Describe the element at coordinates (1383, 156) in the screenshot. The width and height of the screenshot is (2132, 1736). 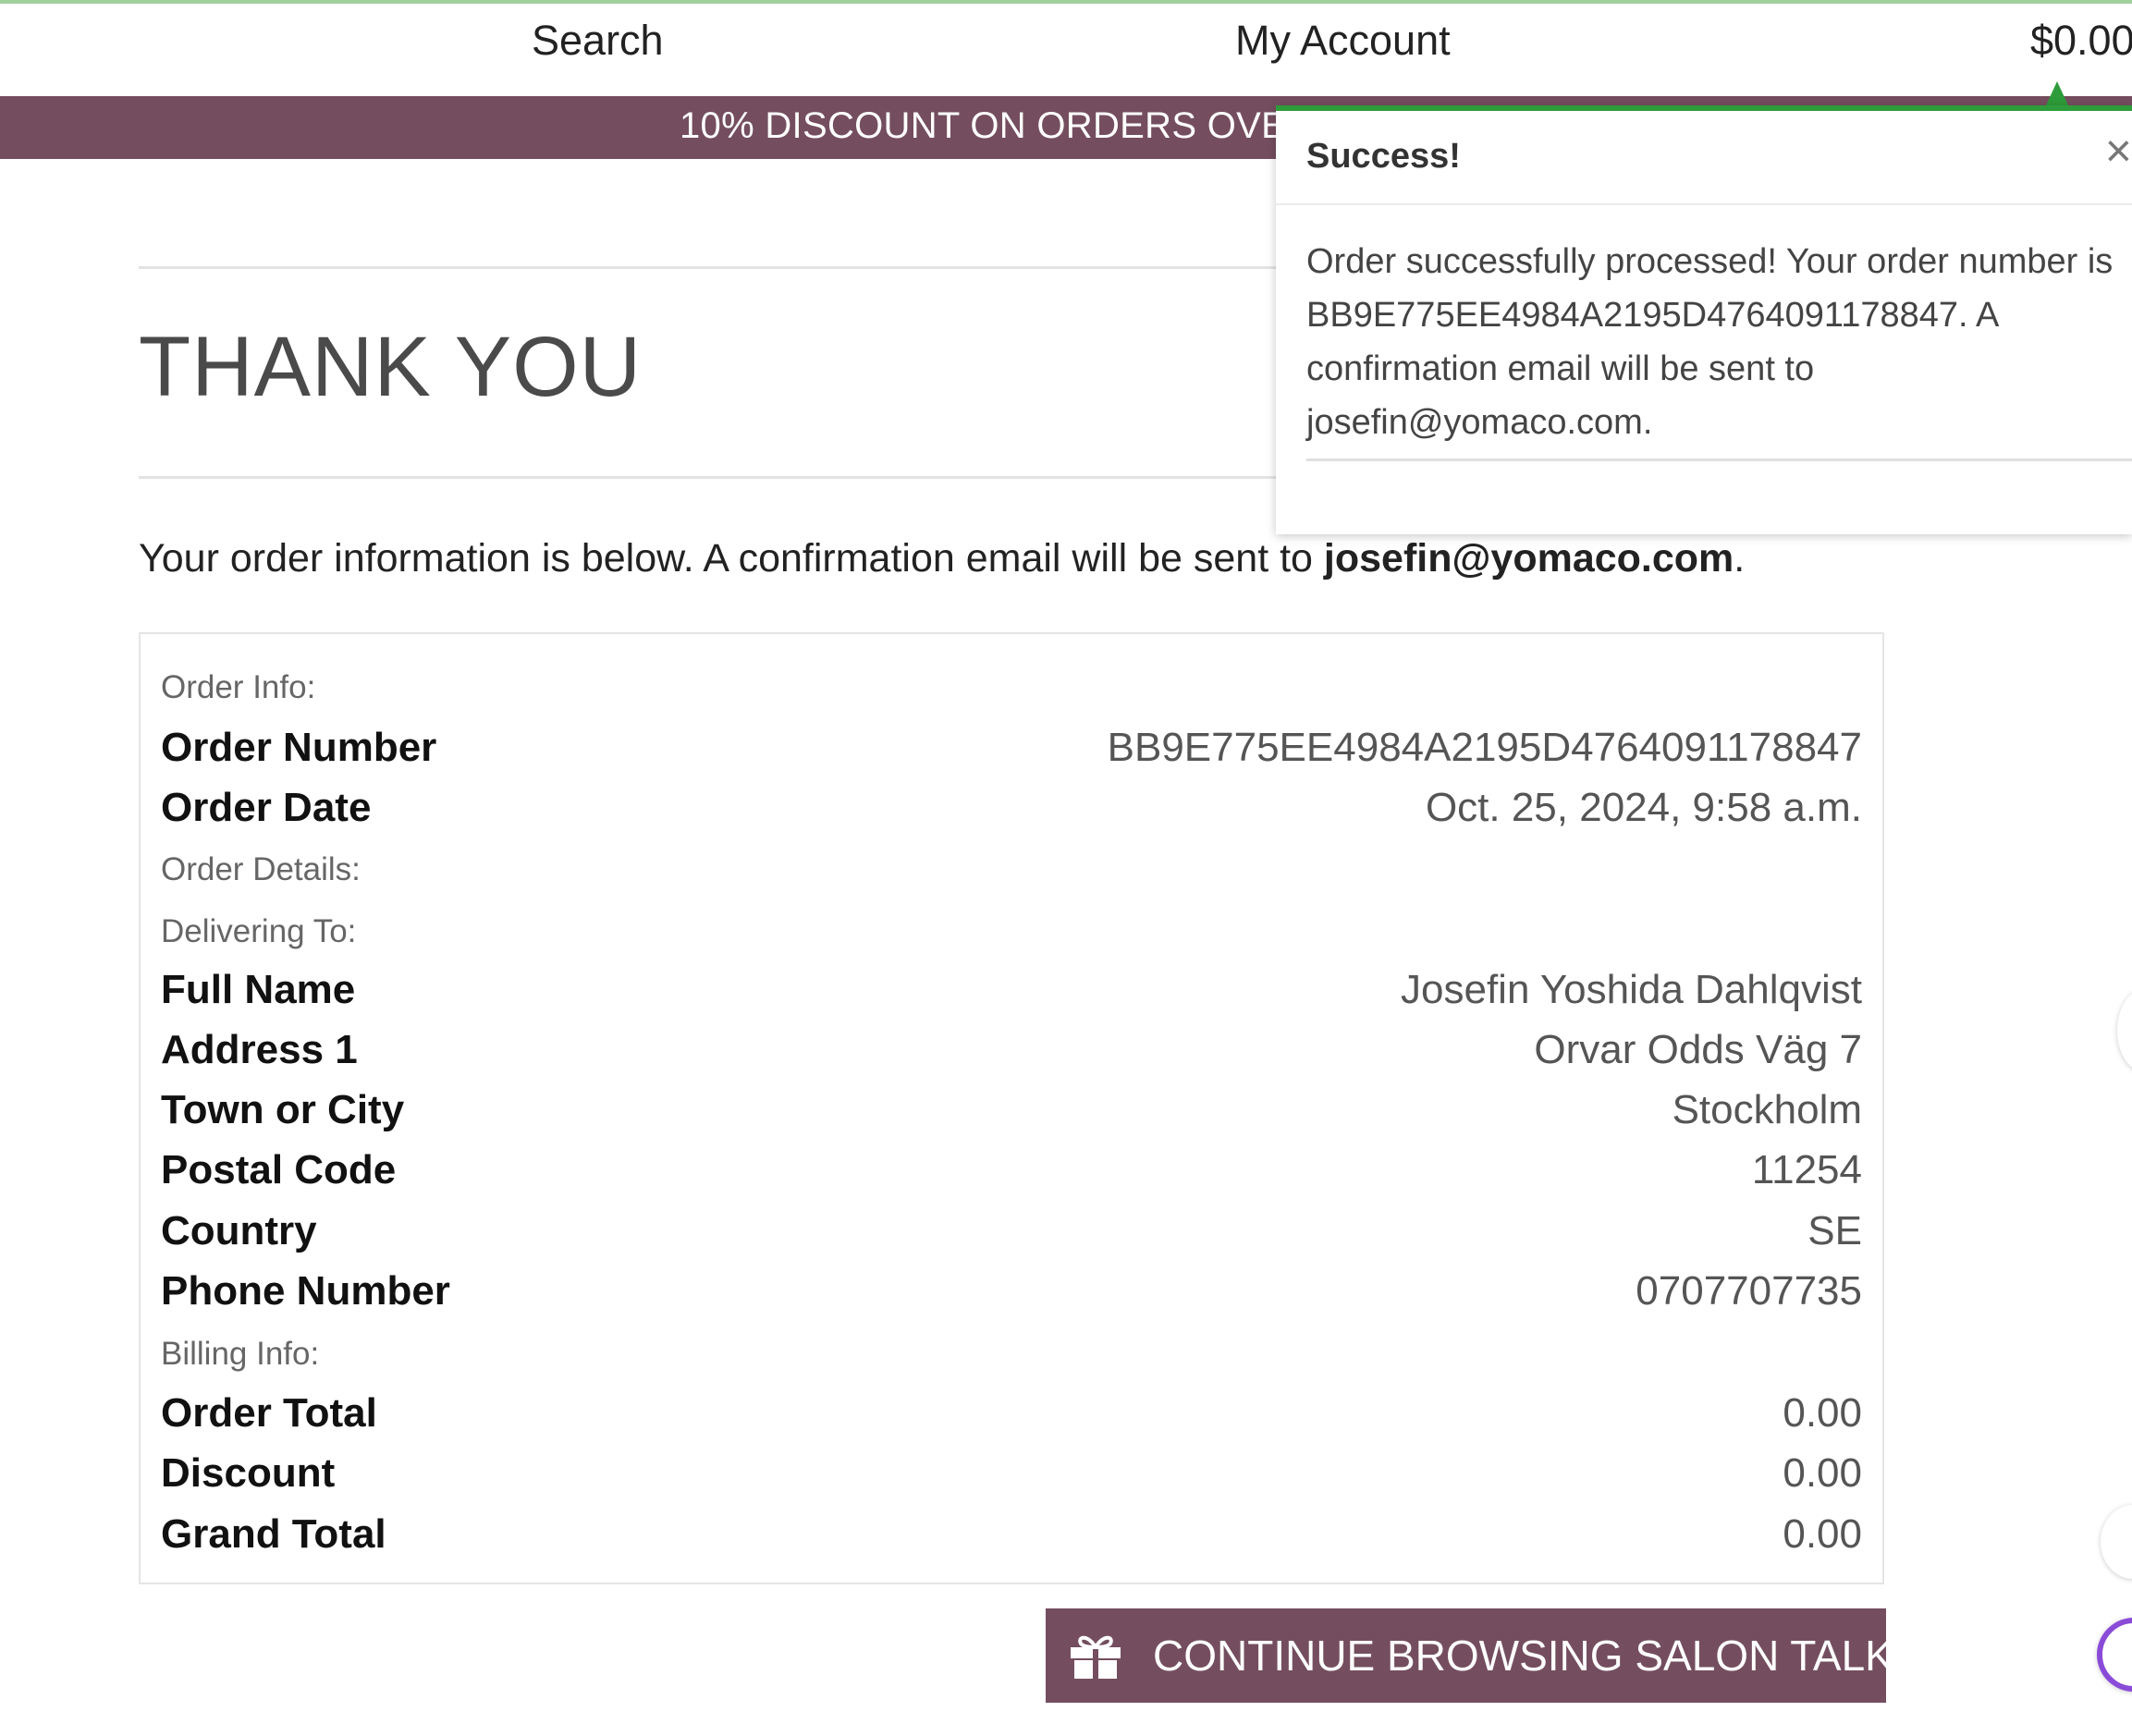
I see `toast-title: Success!` at that location.